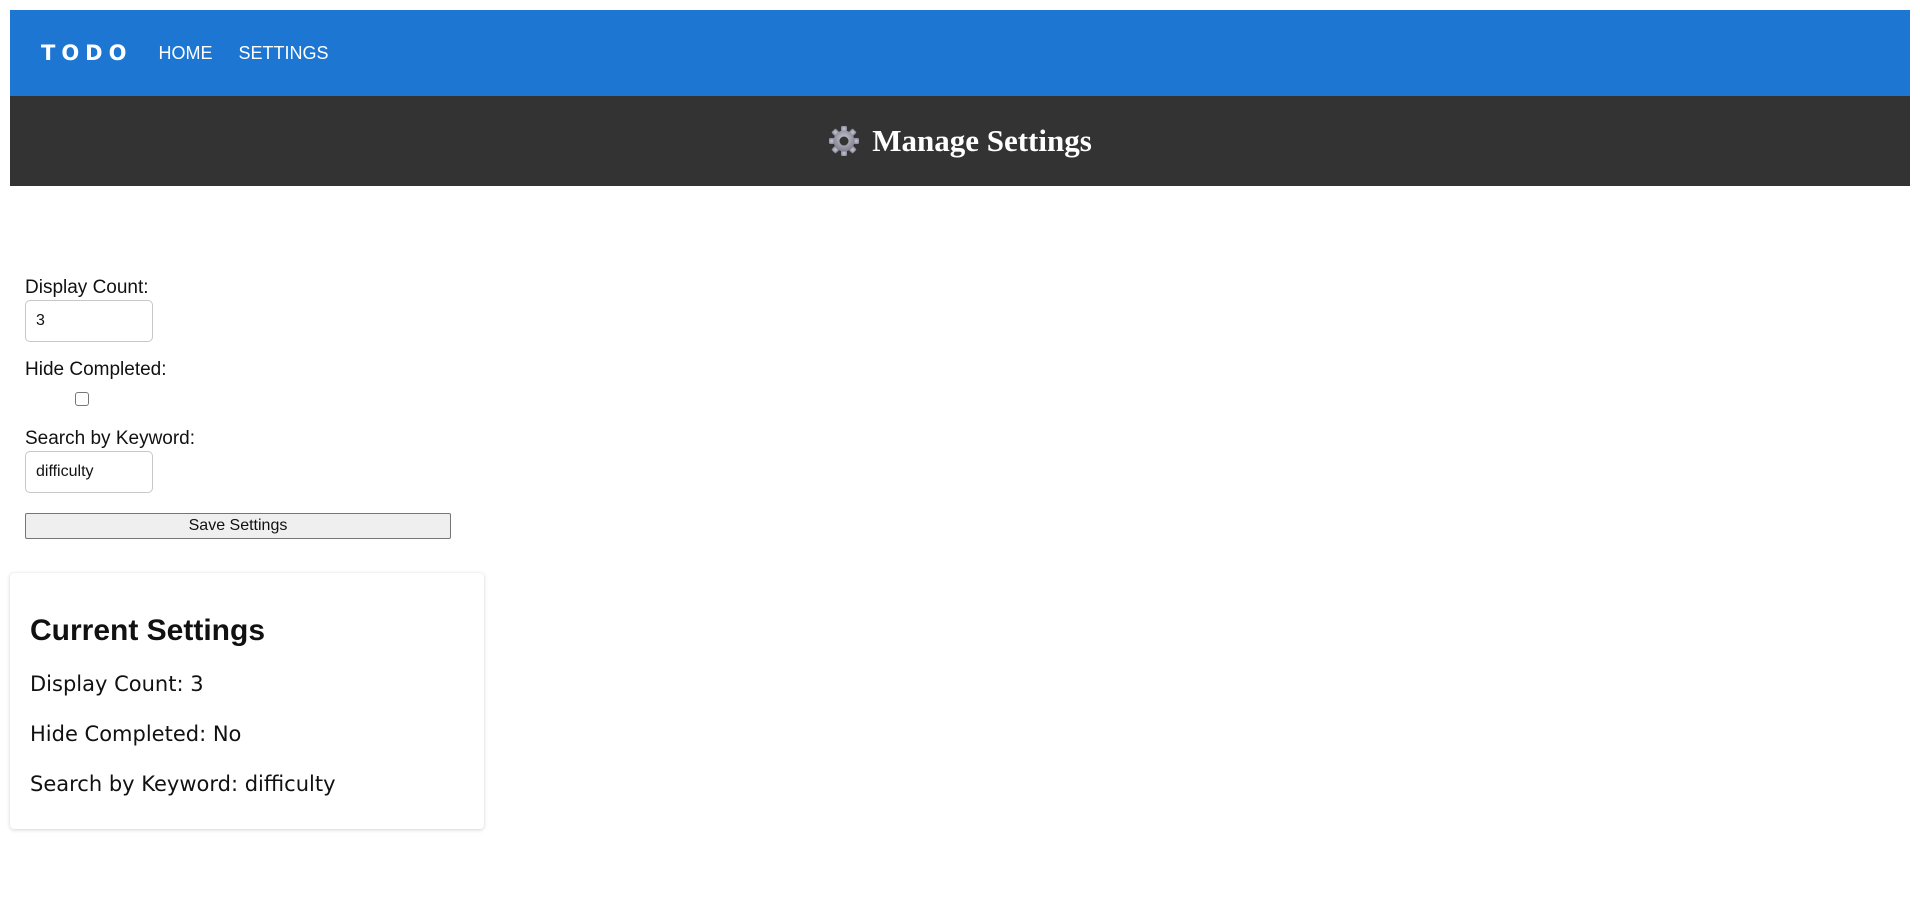 This screenshot has height=924, width=1920. What do you see at coordinates (844, 141) in the screenshot?
I see `gear-icon` at bounding box center [844, 141].